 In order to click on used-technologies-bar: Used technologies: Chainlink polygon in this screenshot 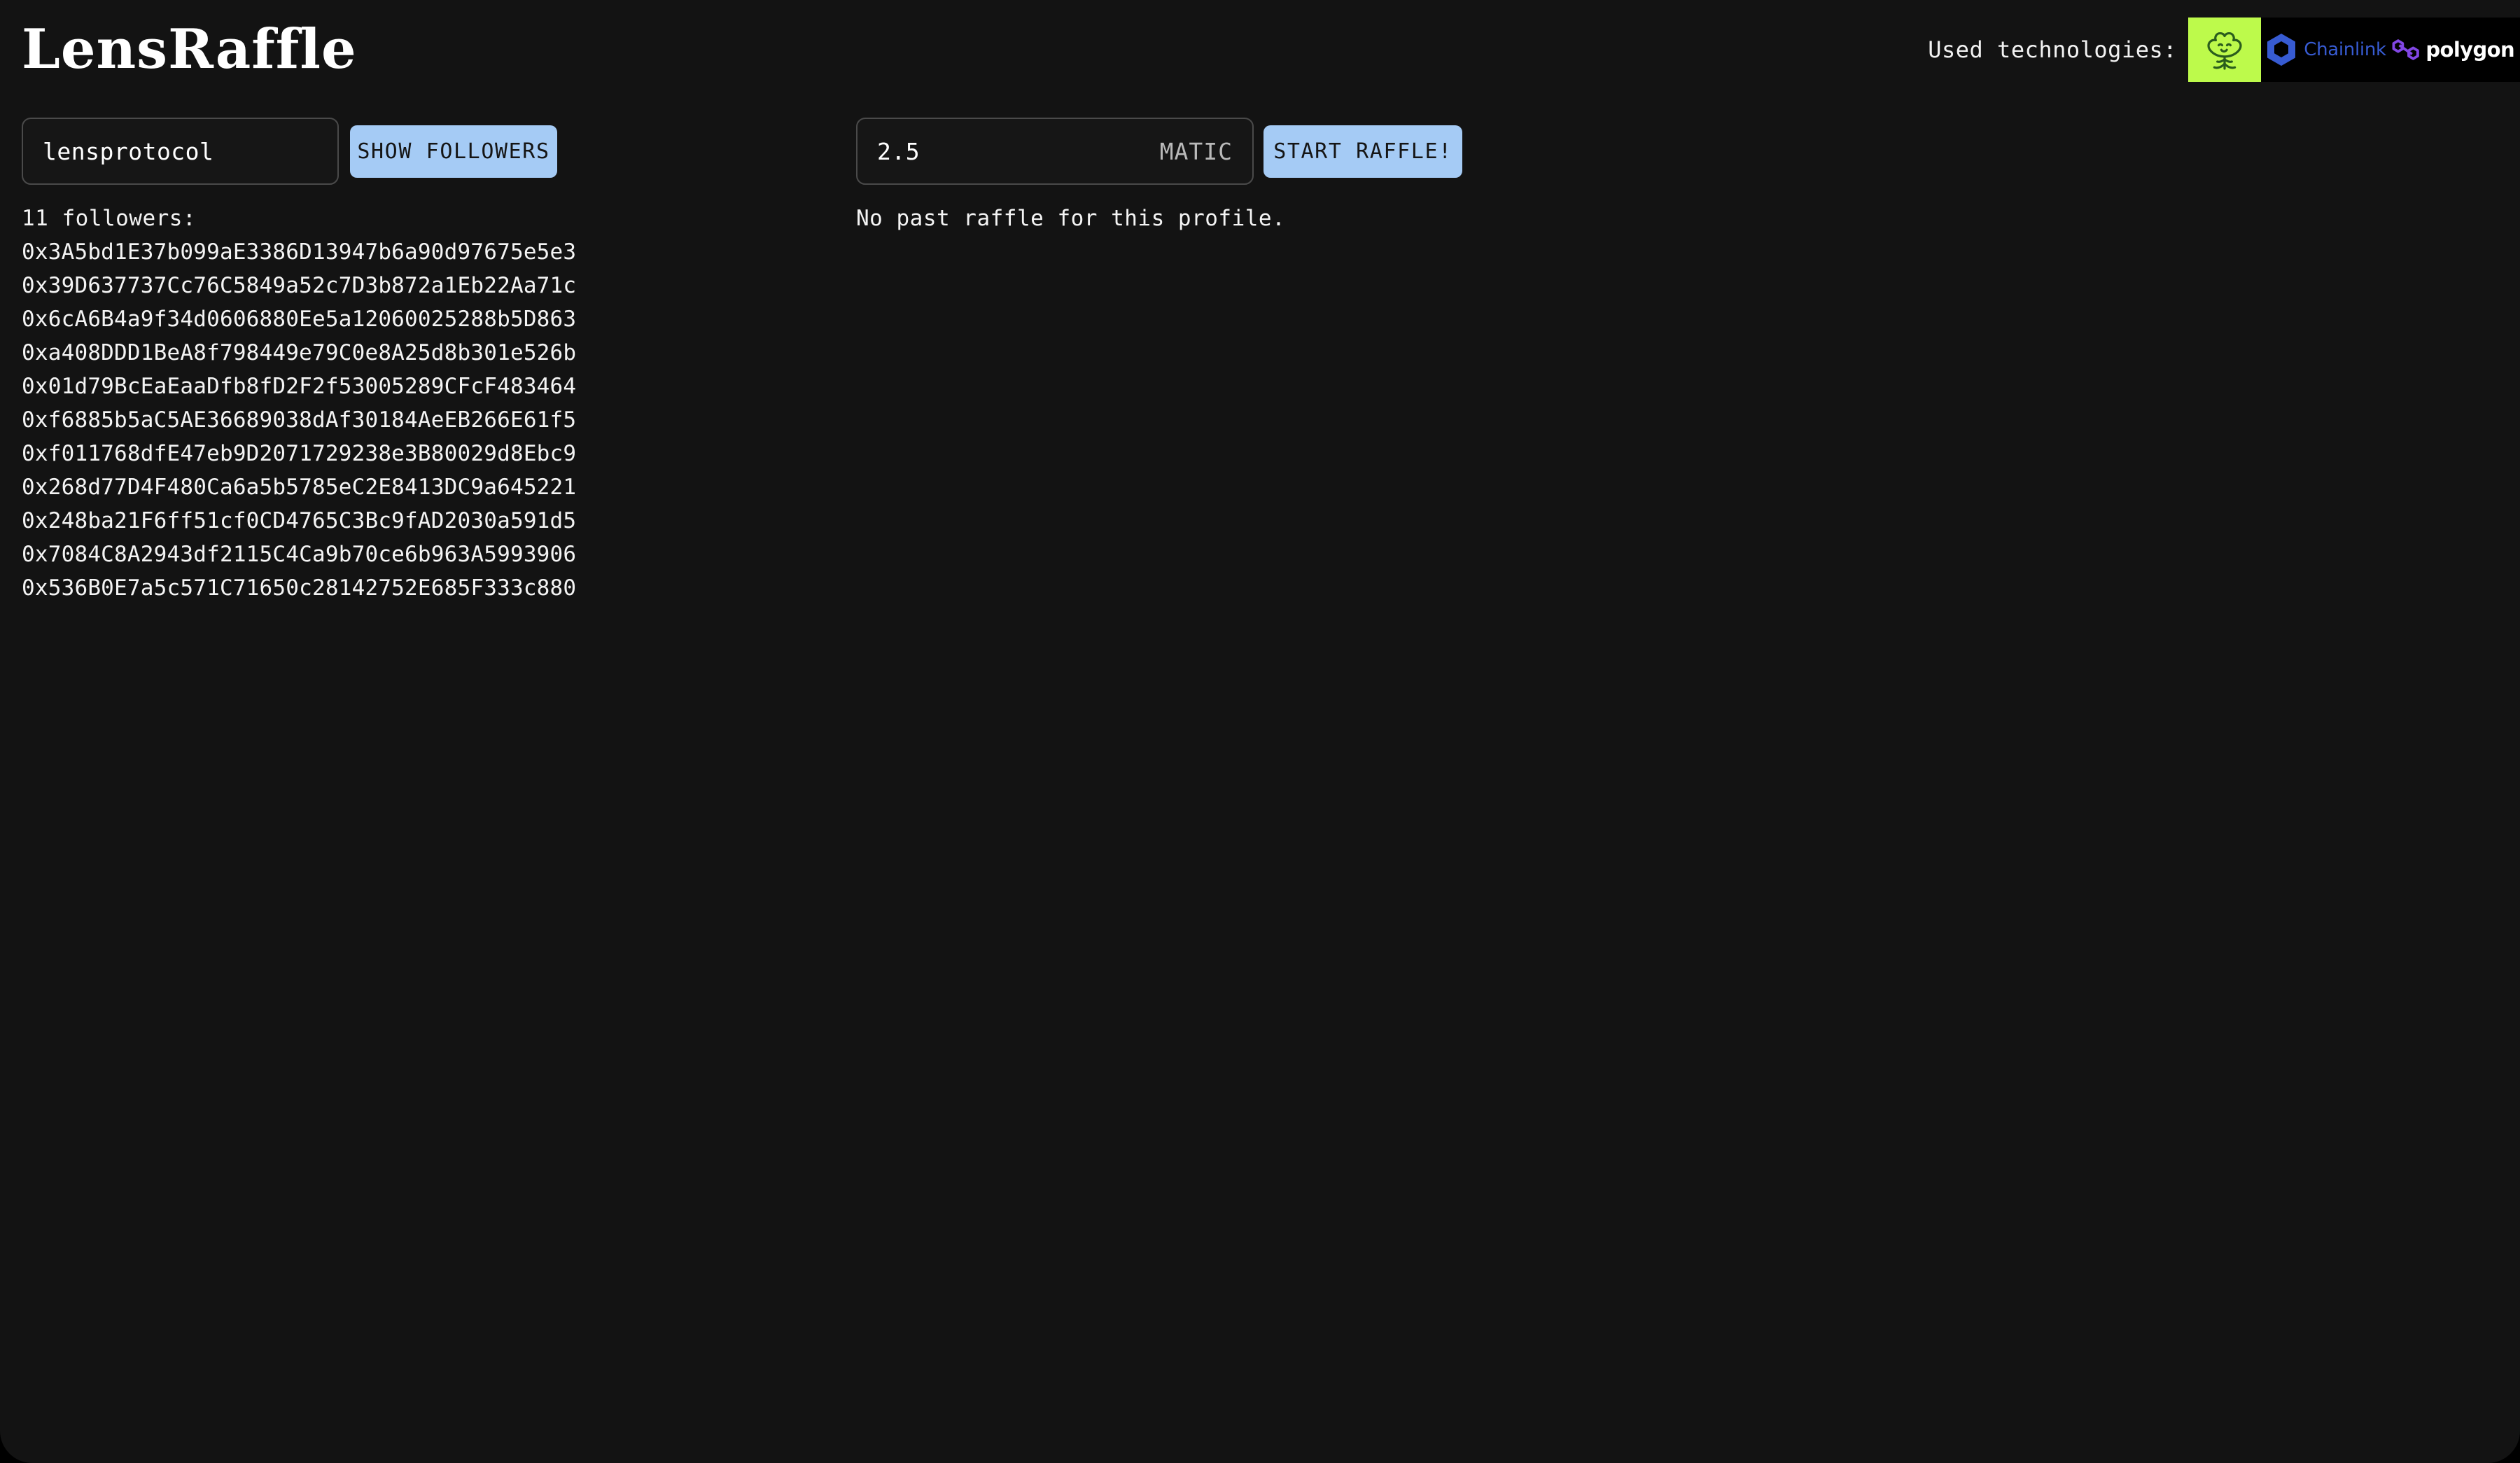, I will do `click(2224, 50)`.